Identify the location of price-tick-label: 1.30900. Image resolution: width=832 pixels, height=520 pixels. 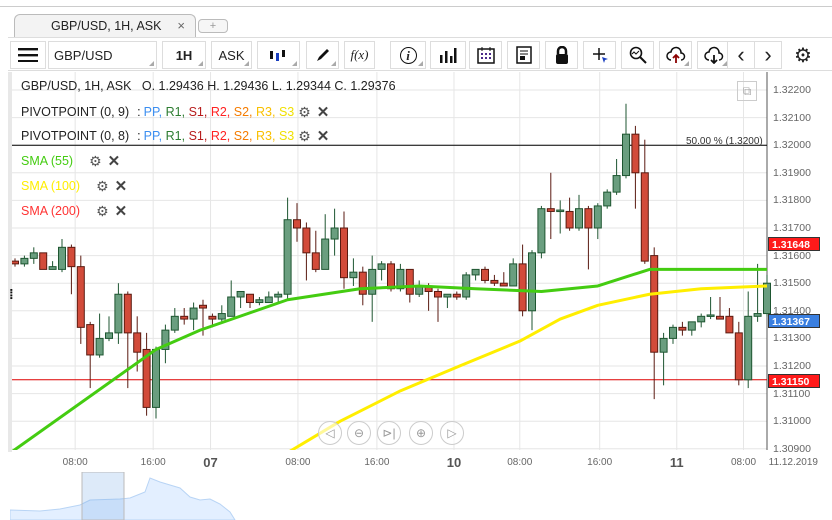
(792, 448).